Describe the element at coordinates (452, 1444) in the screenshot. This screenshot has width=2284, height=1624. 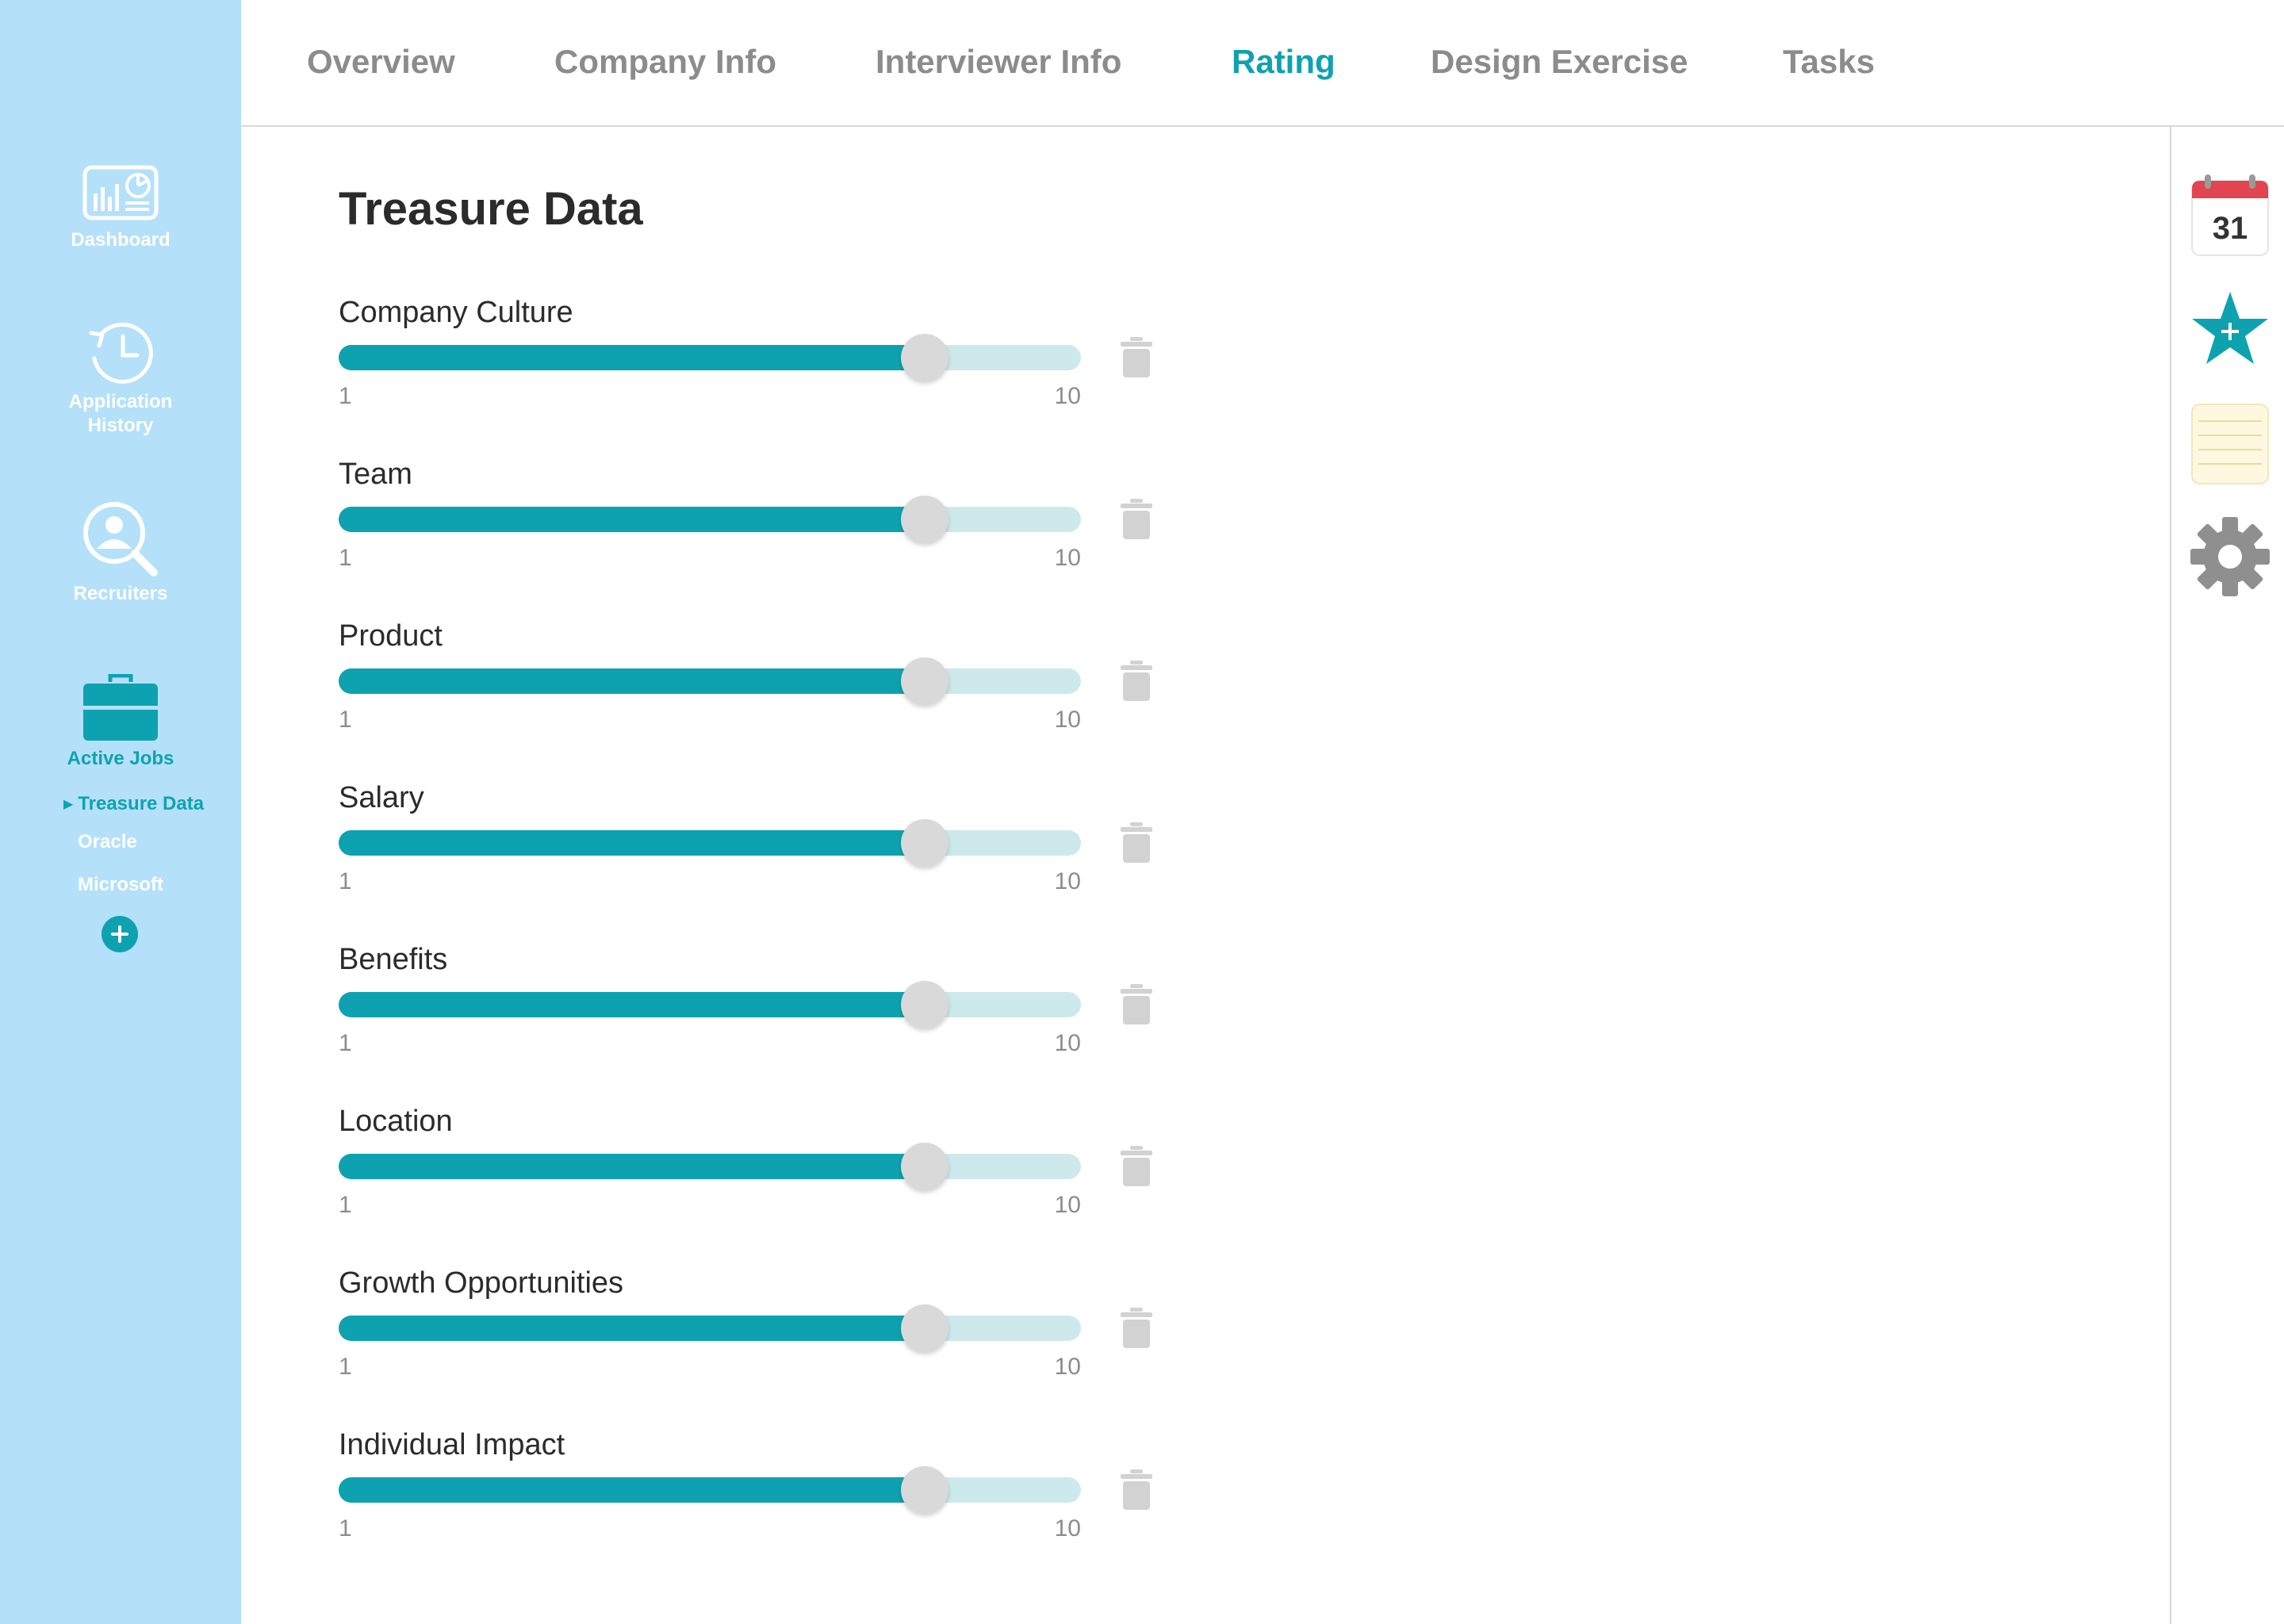
I see `rating-label: Individual Impact` at that location.